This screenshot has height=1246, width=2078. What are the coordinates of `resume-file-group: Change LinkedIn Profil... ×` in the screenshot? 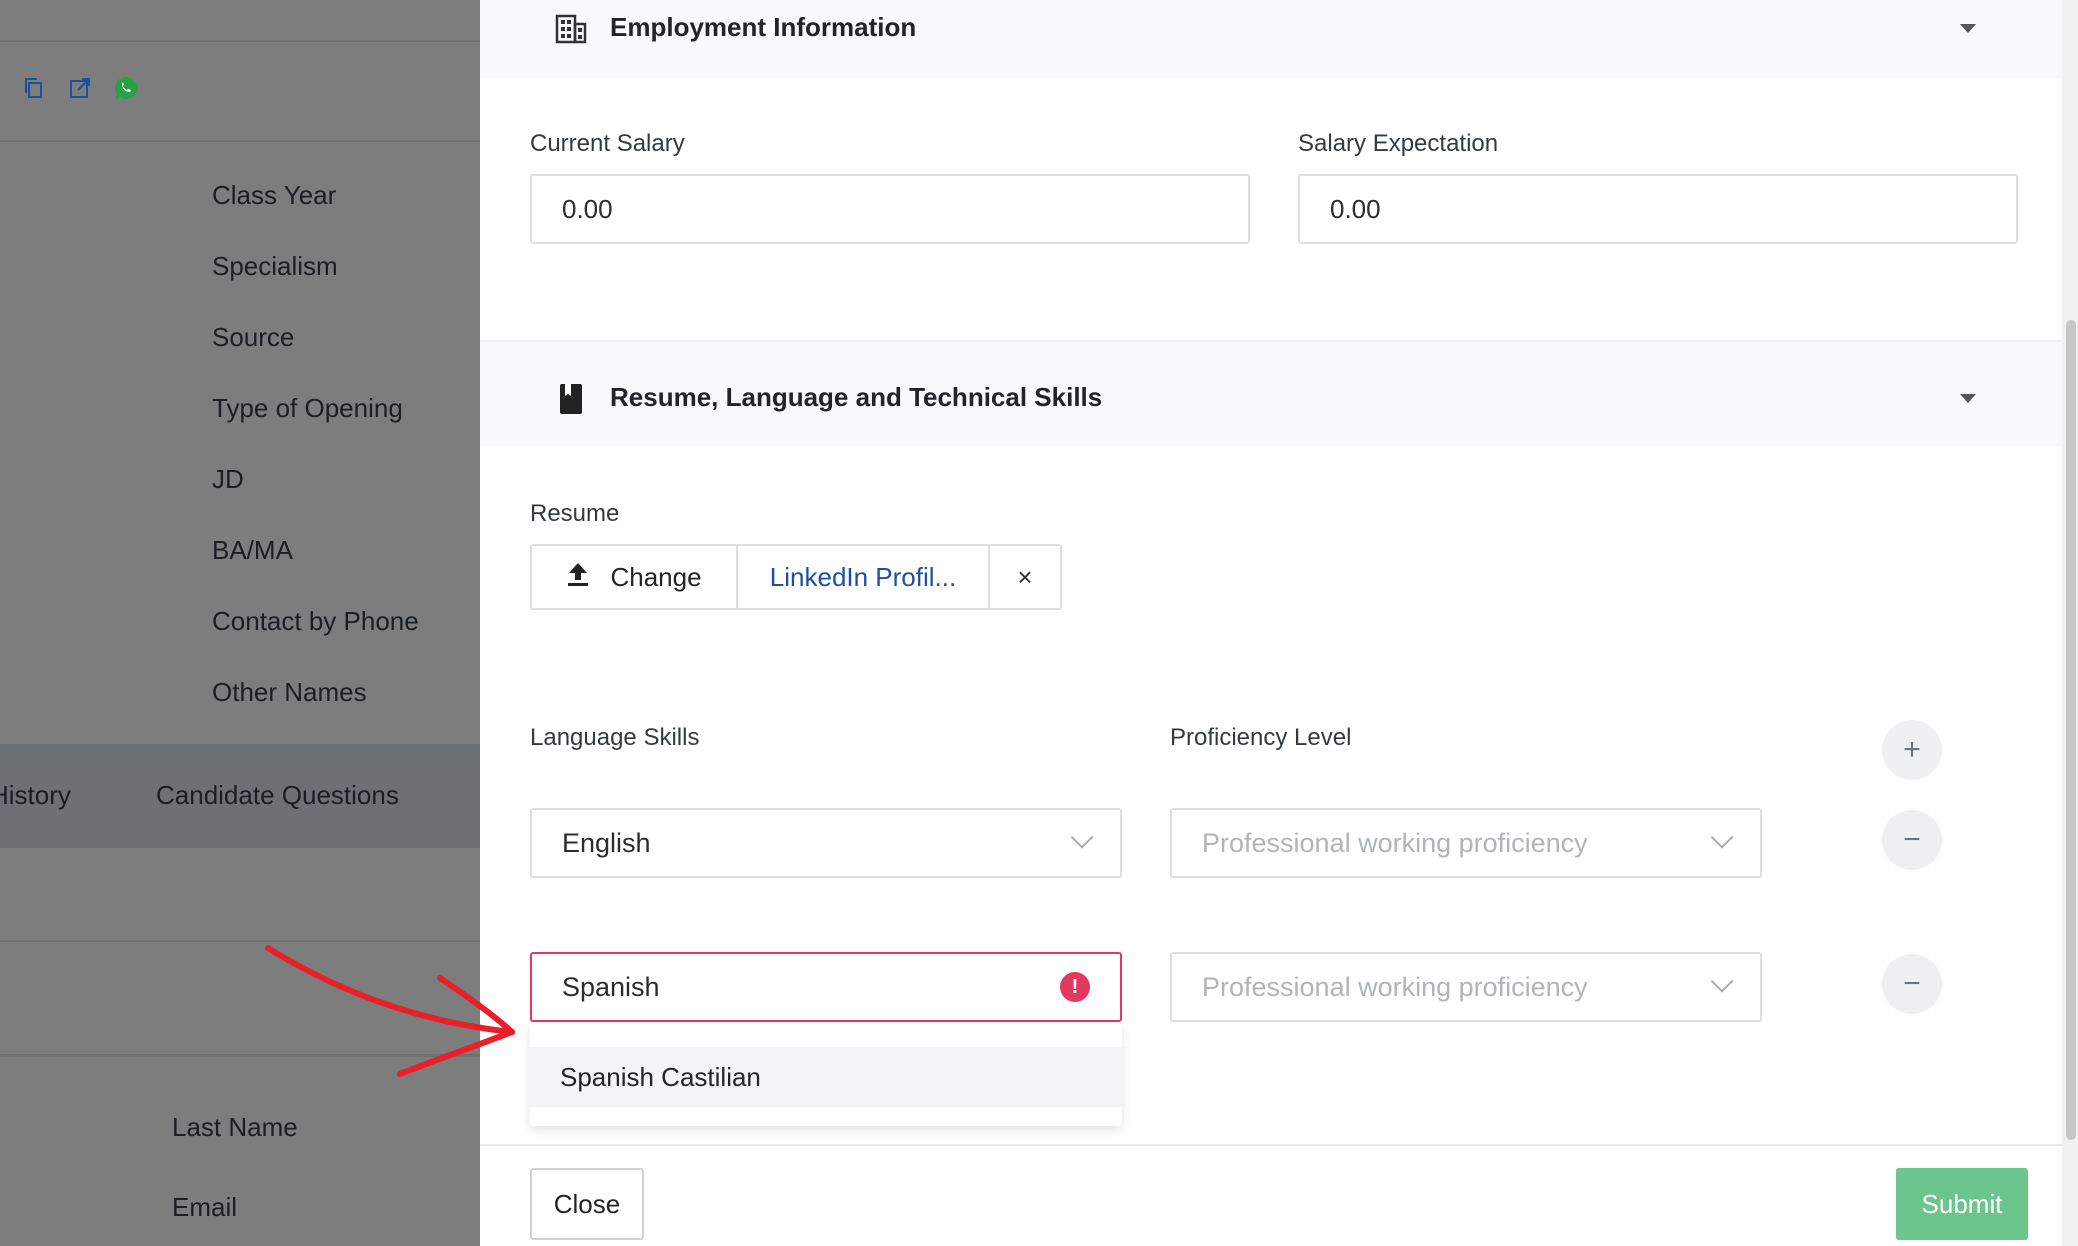 It's located at (796, 577).